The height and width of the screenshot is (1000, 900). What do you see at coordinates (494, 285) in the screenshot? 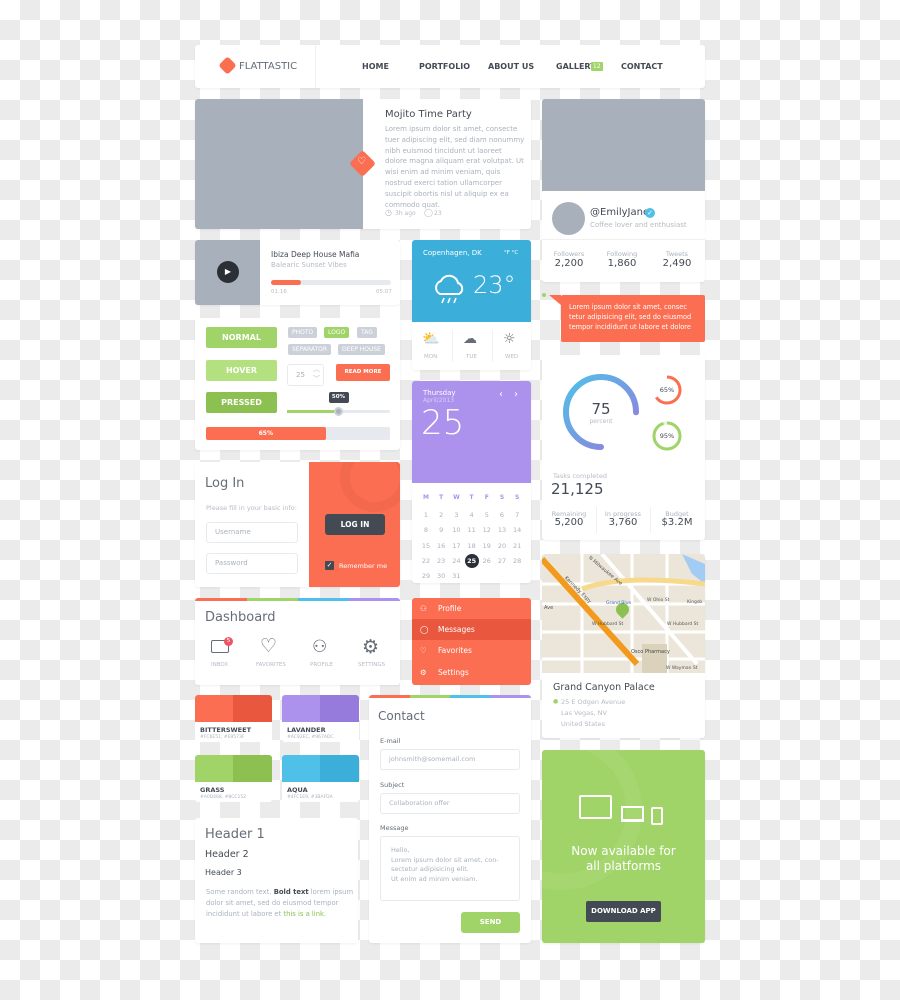
I see `weather-temp: 23°` at bounding box center [494, 285].